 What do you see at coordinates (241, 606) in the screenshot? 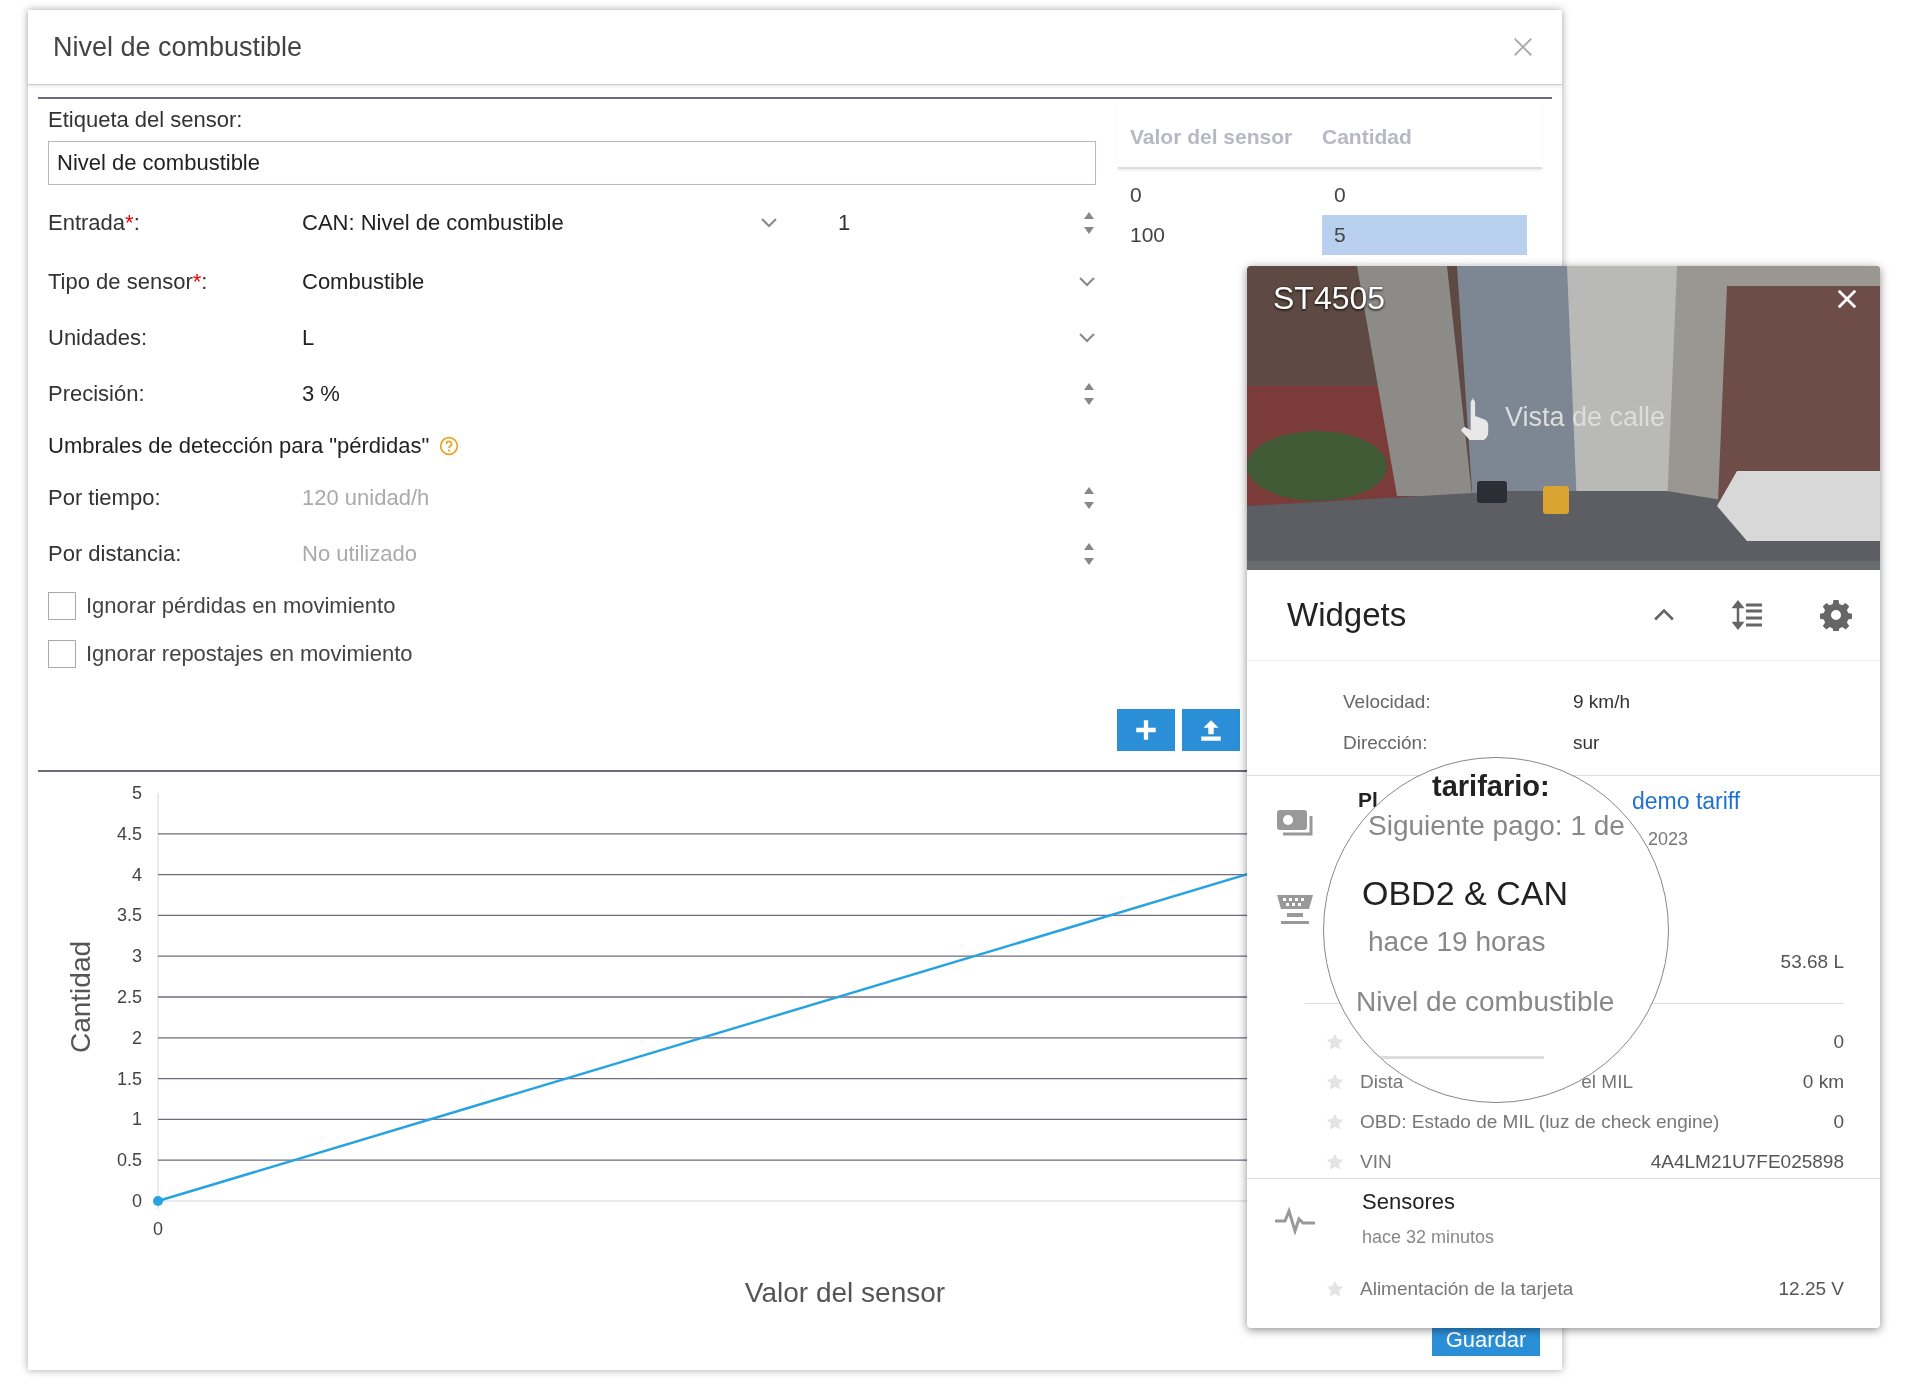
I see `checkbox-label: Ignorar pérdidas en movimiento` at bounding box center [241, 606].